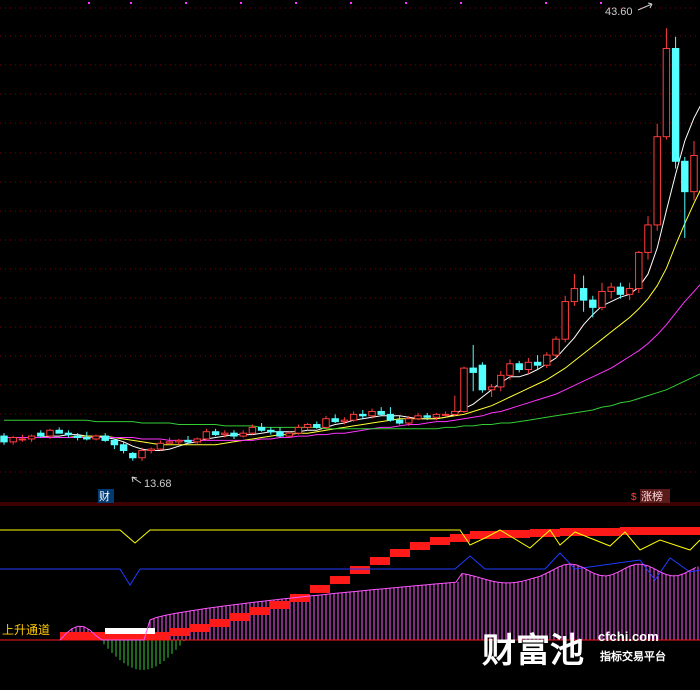 The height and width of the screenshot is (690, 700). What do you see at coordinates (652, 496) in the screenshot?
I see `marker-right-label: 涨榜` at bounding box center [652, 496].